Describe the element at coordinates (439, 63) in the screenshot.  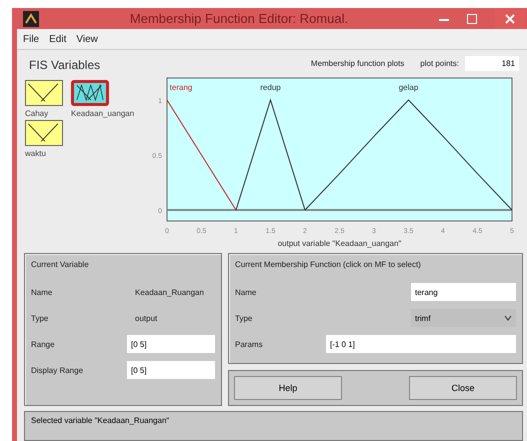
I see `plot-points-label: plot points:` at that location.